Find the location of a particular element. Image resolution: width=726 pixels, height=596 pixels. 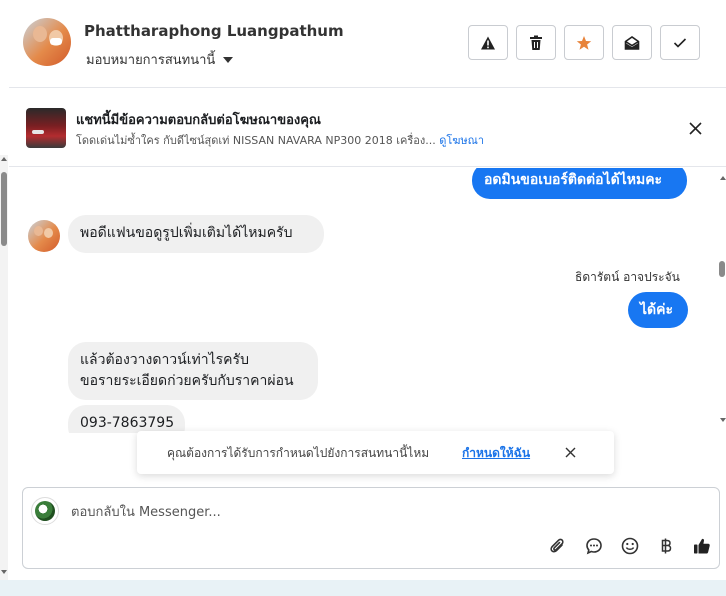

warning-icon is located at coordinates (488, 42).